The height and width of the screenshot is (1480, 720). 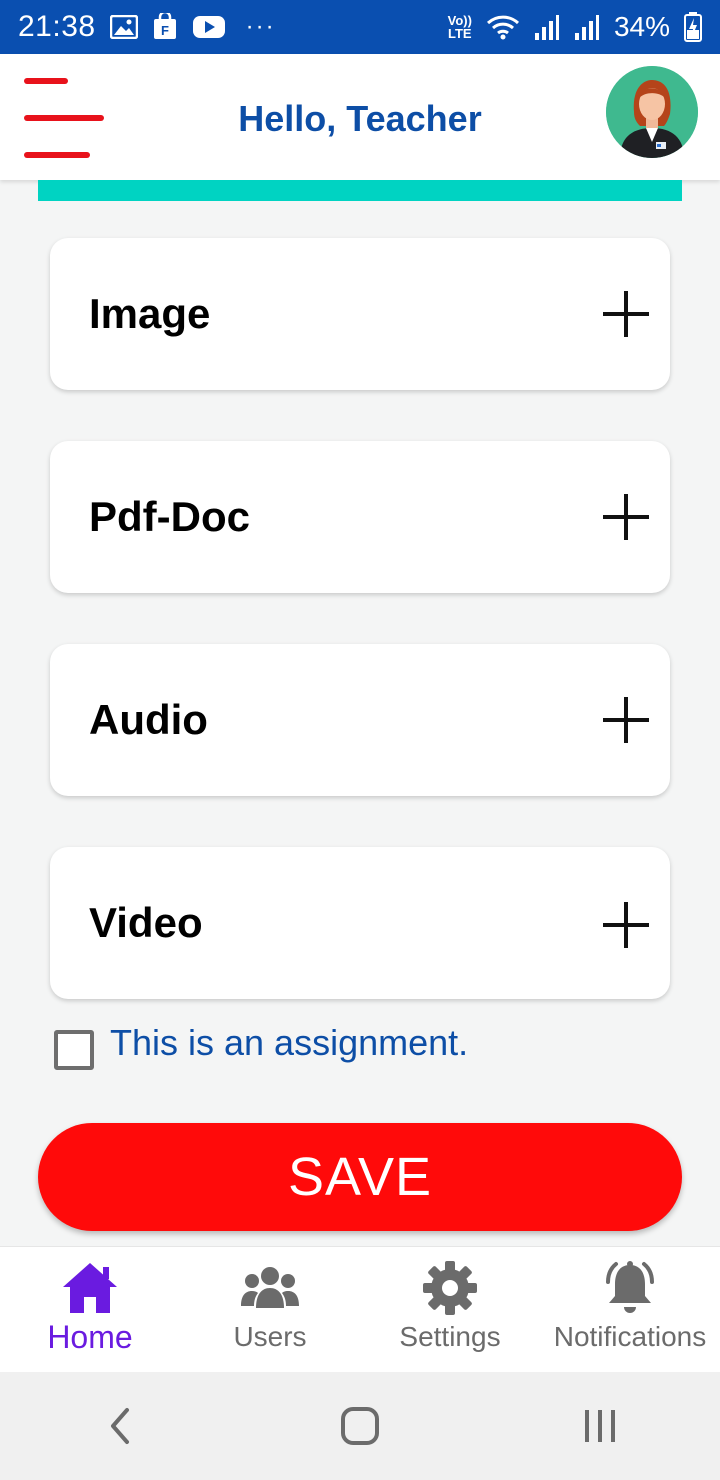 I want to click on status-right: Vo)) LTE 34%, so click(x=575, y=27).